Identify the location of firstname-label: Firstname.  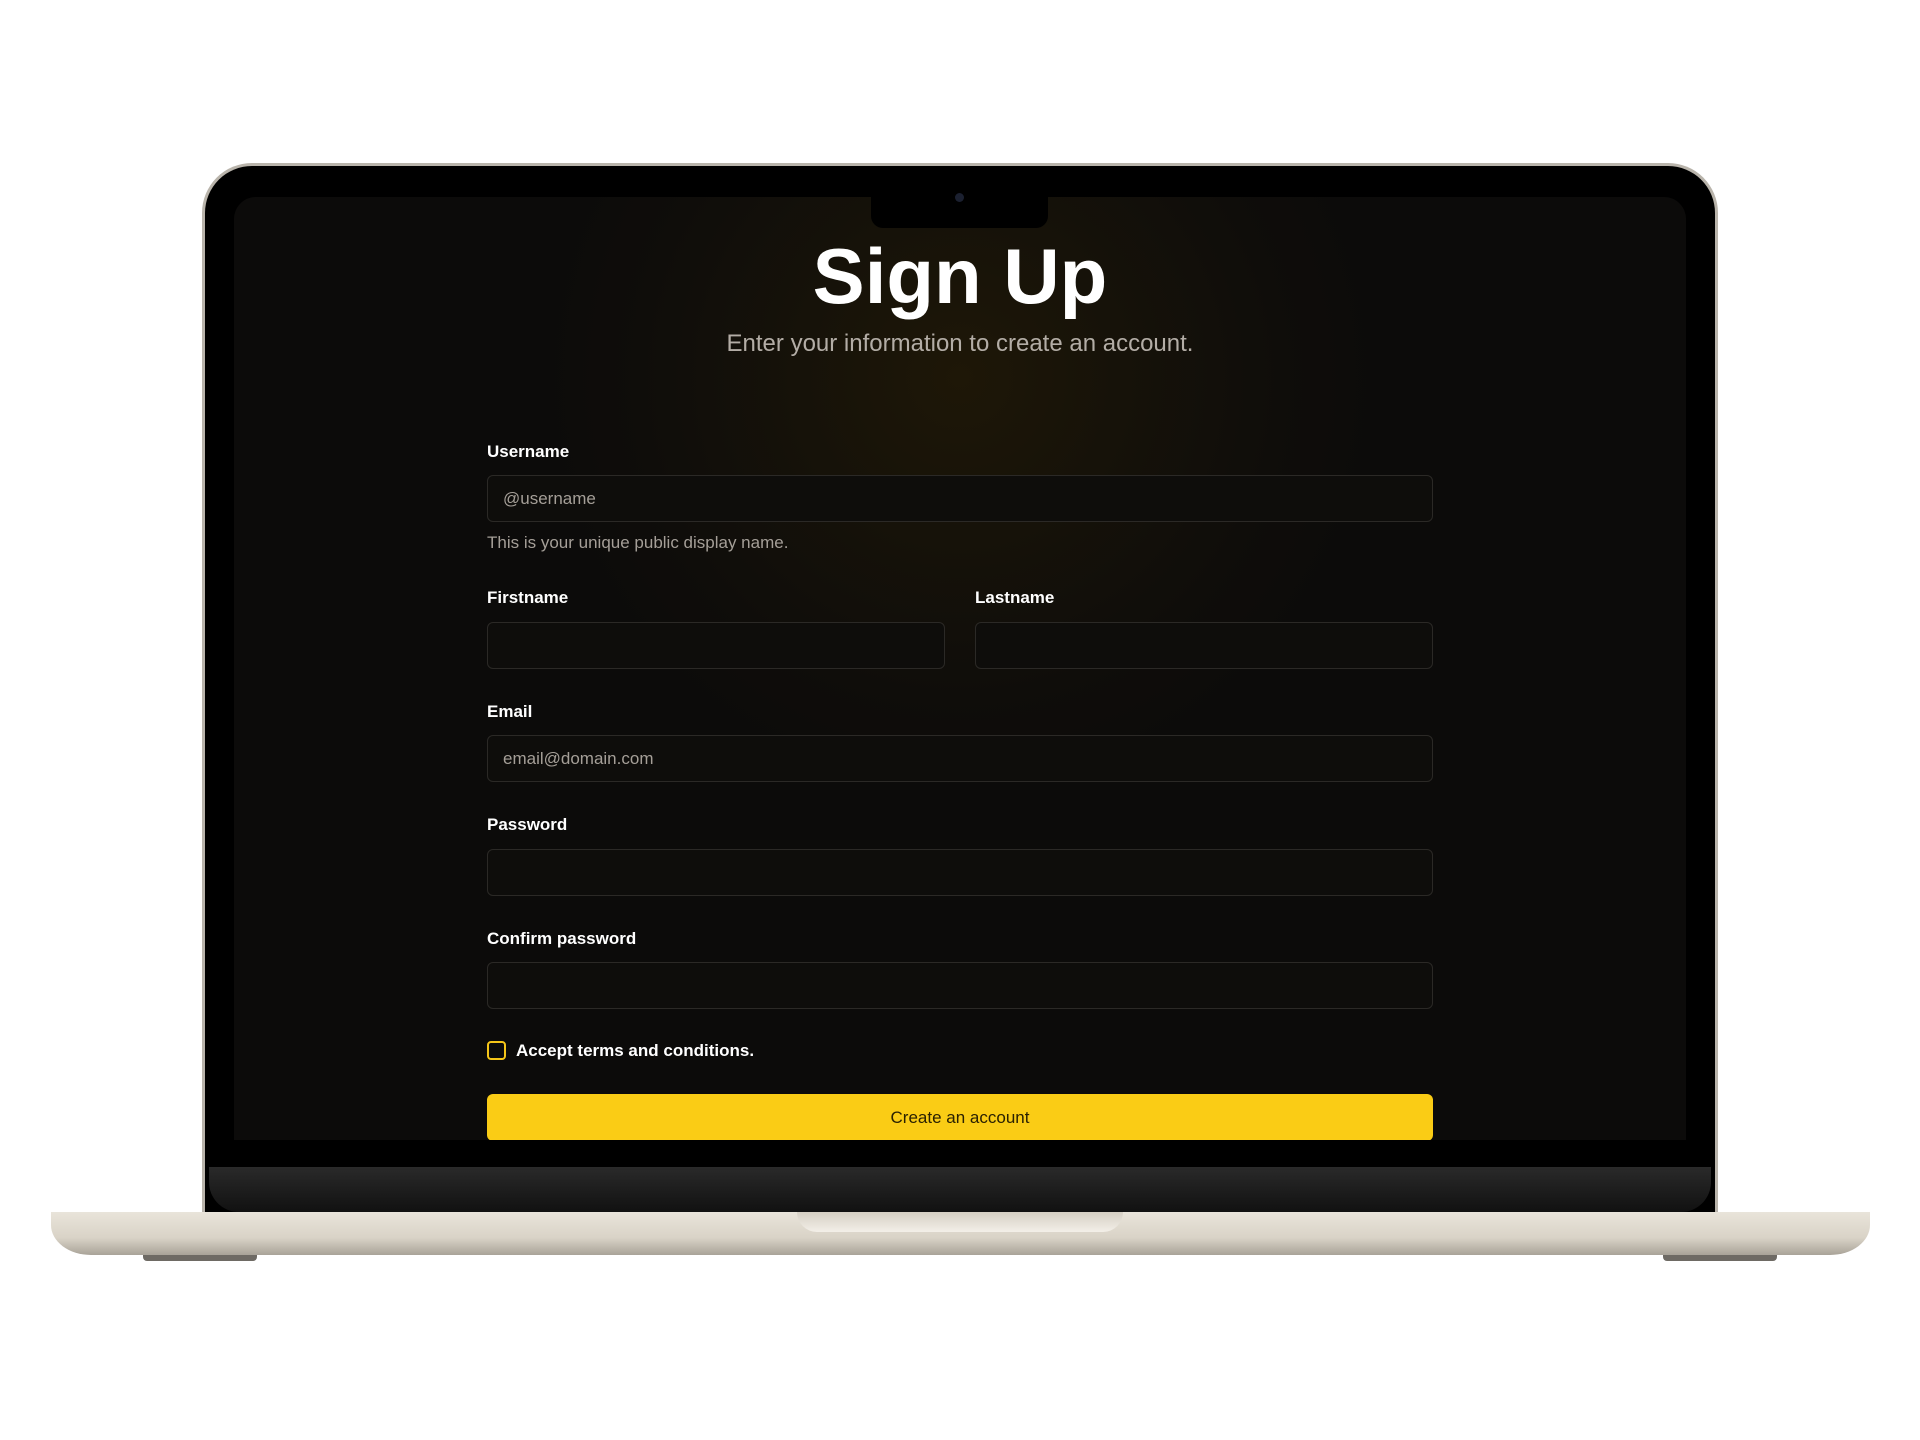
(528, 597).